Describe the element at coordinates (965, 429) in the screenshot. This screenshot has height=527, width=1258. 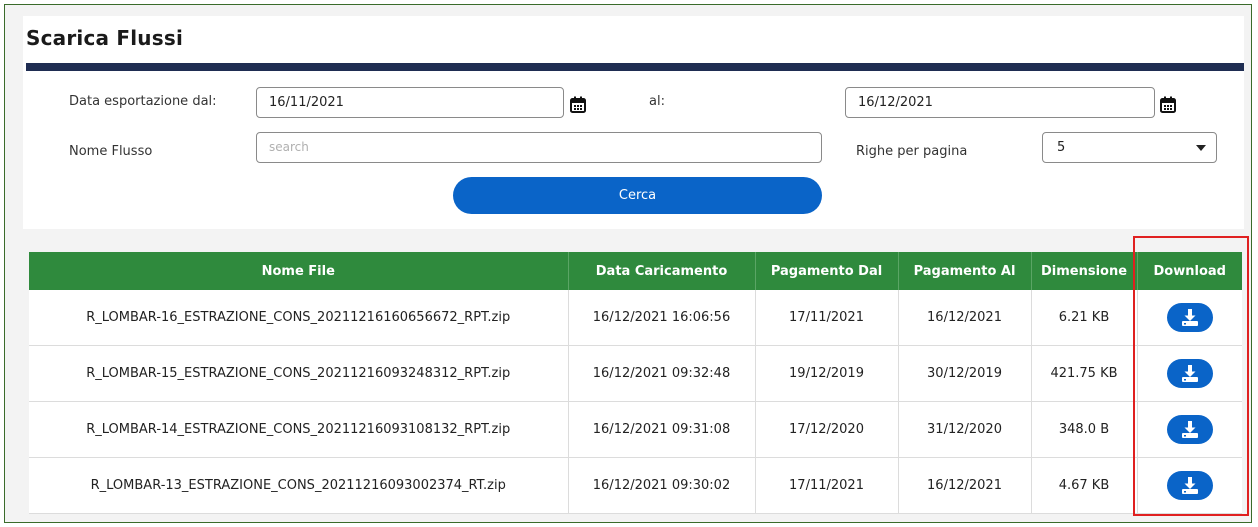
I see `cell-payment-to: 31/12/2020` at that location.